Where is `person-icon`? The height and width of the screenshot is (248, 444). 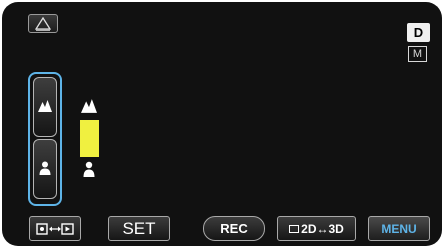
person-icon is located at coordinates (45, 168).